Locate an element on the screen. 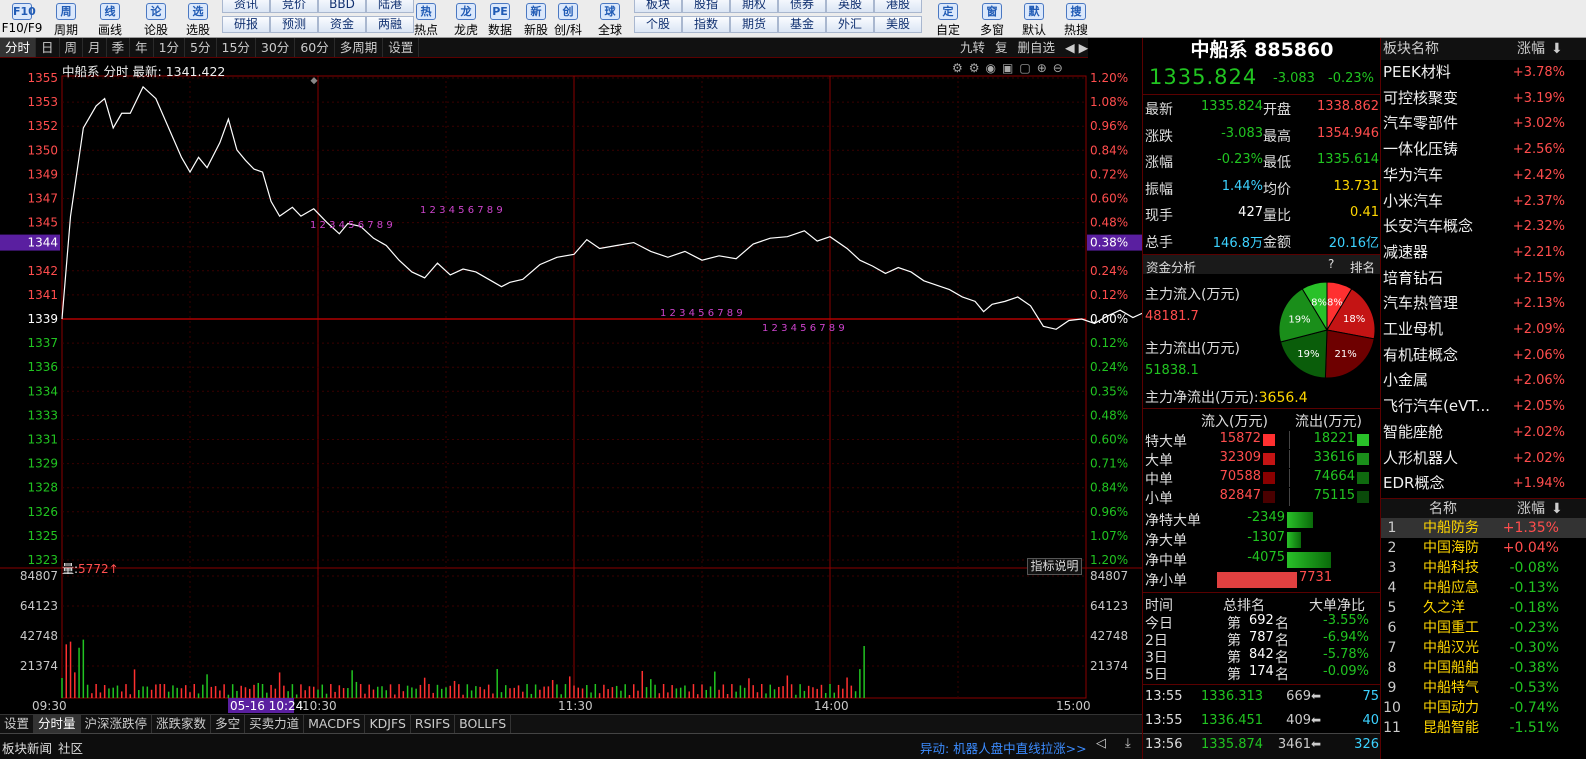 The image size is (1586, 759). indicator-tab-8: RSIFS is located at coordinates (433, 724).